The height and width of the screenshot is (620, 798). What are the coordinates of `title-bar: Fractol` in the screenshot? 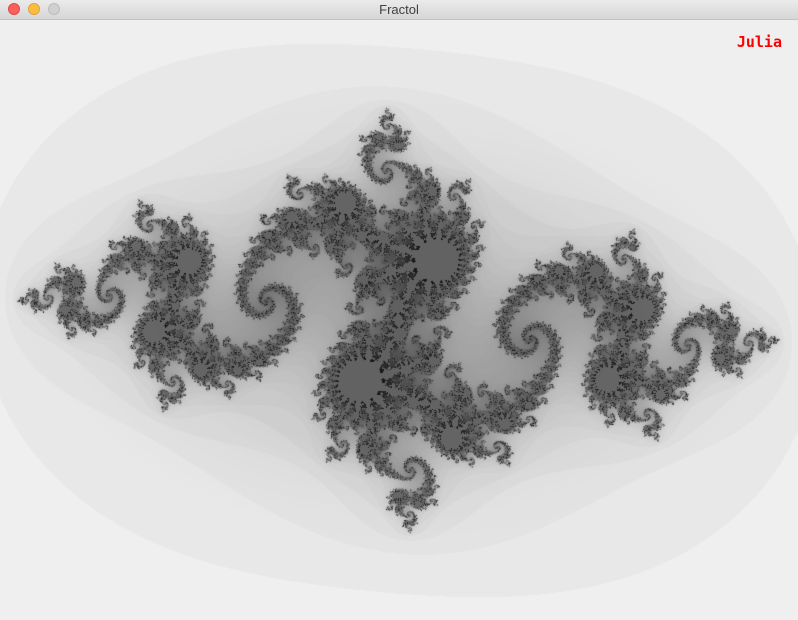 It's located at (399, 10).